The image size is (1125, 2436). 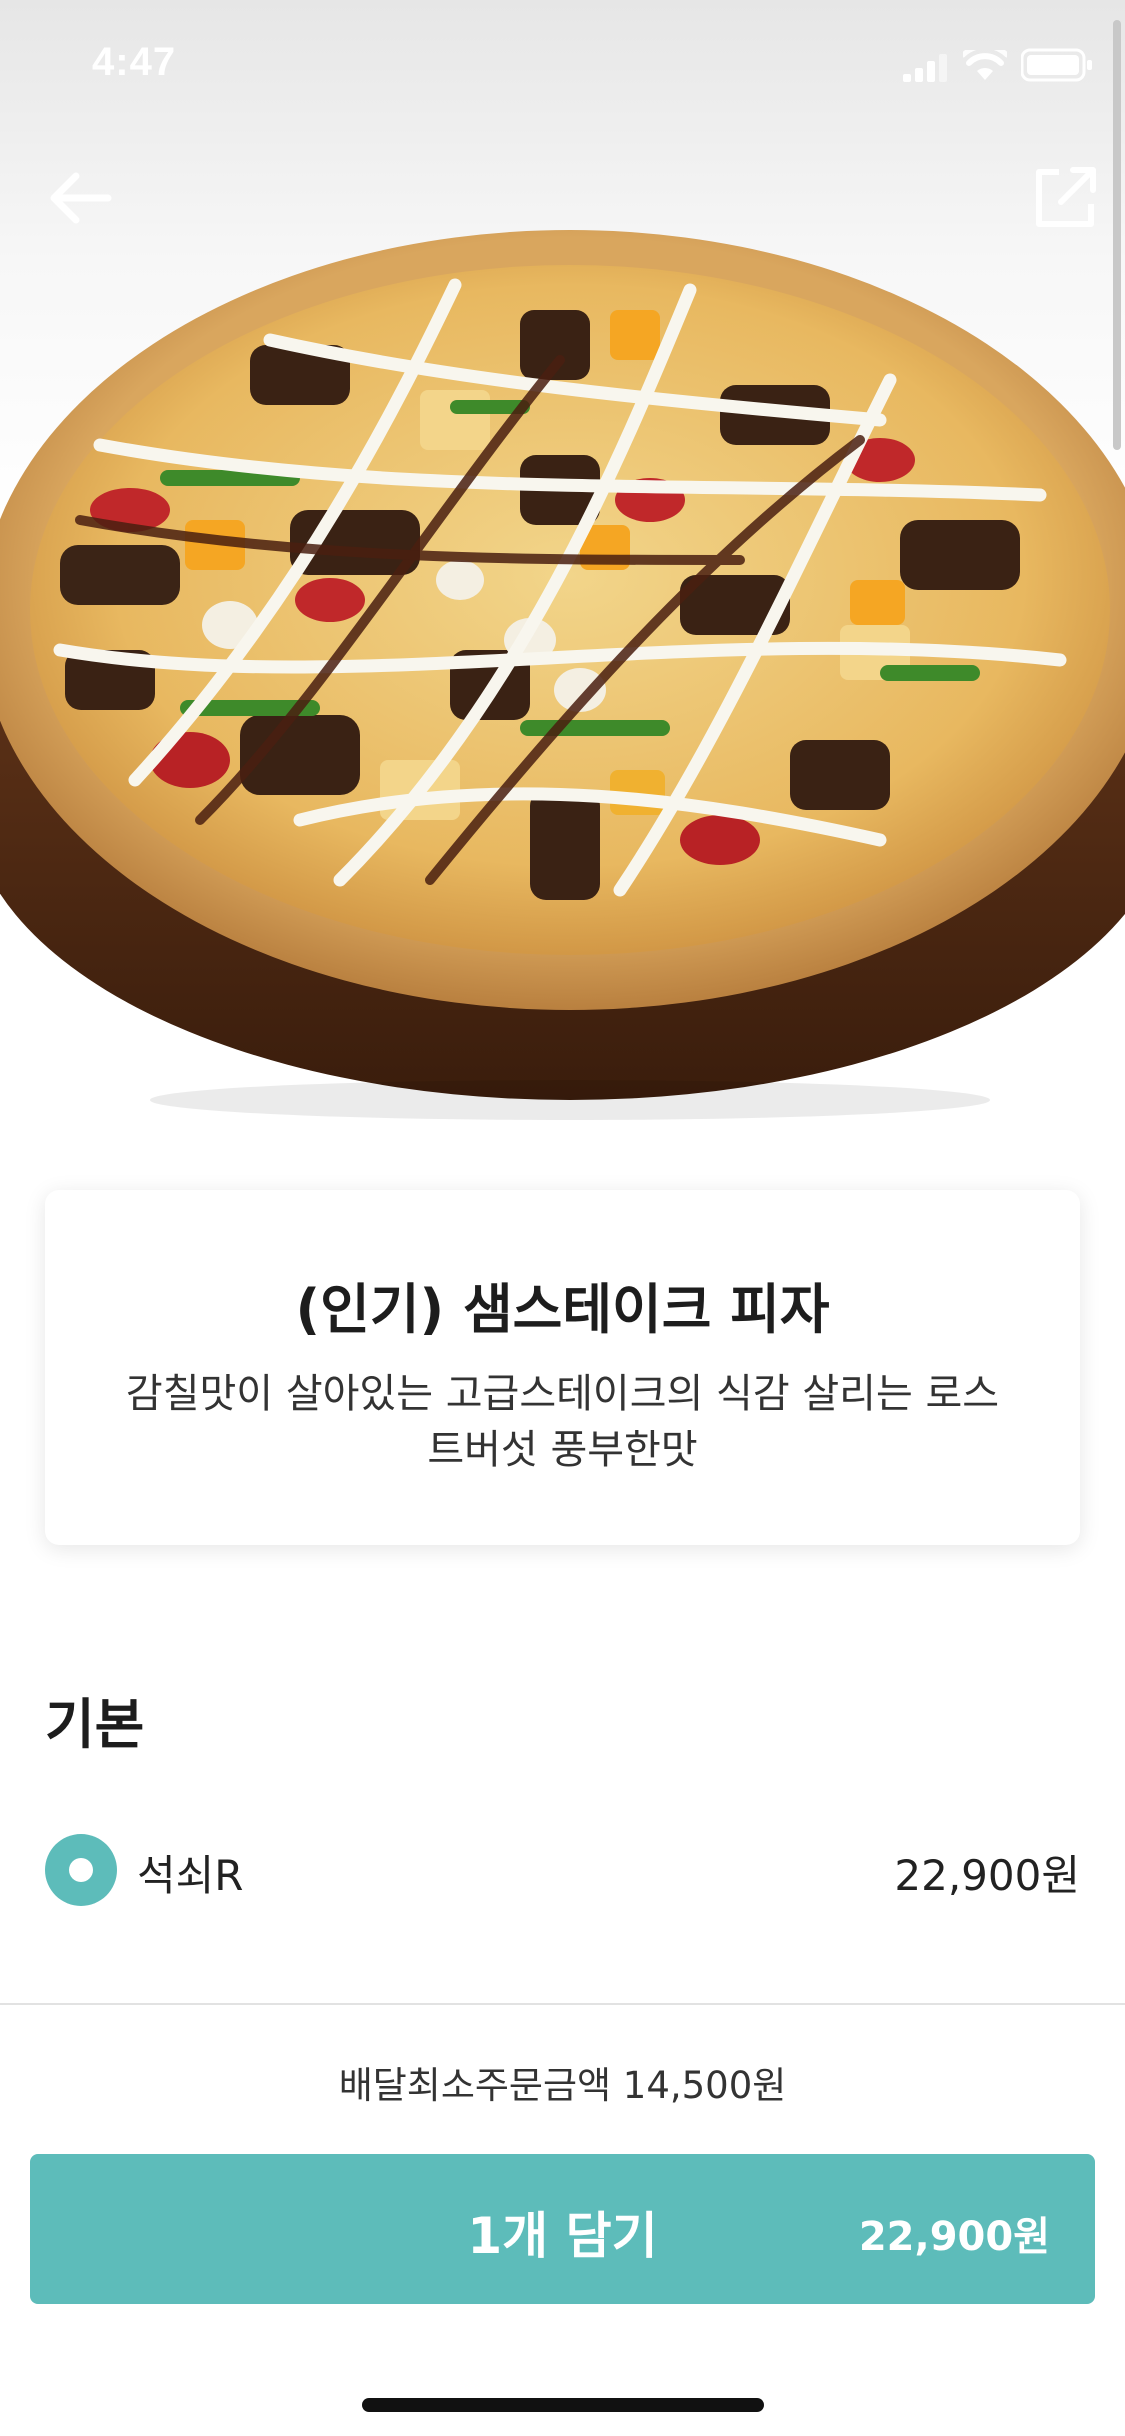 I want to click on status-bar: 4:47, so click(x=562, y=70).